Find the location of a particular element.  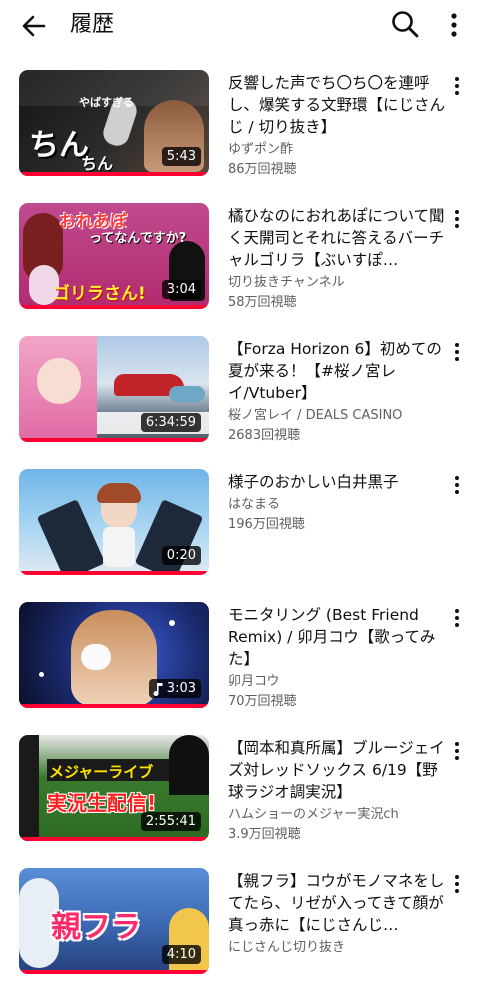

video-channel: 桜ノ宮レイ / DEALS CASINO is located at coordinates (315, 415).